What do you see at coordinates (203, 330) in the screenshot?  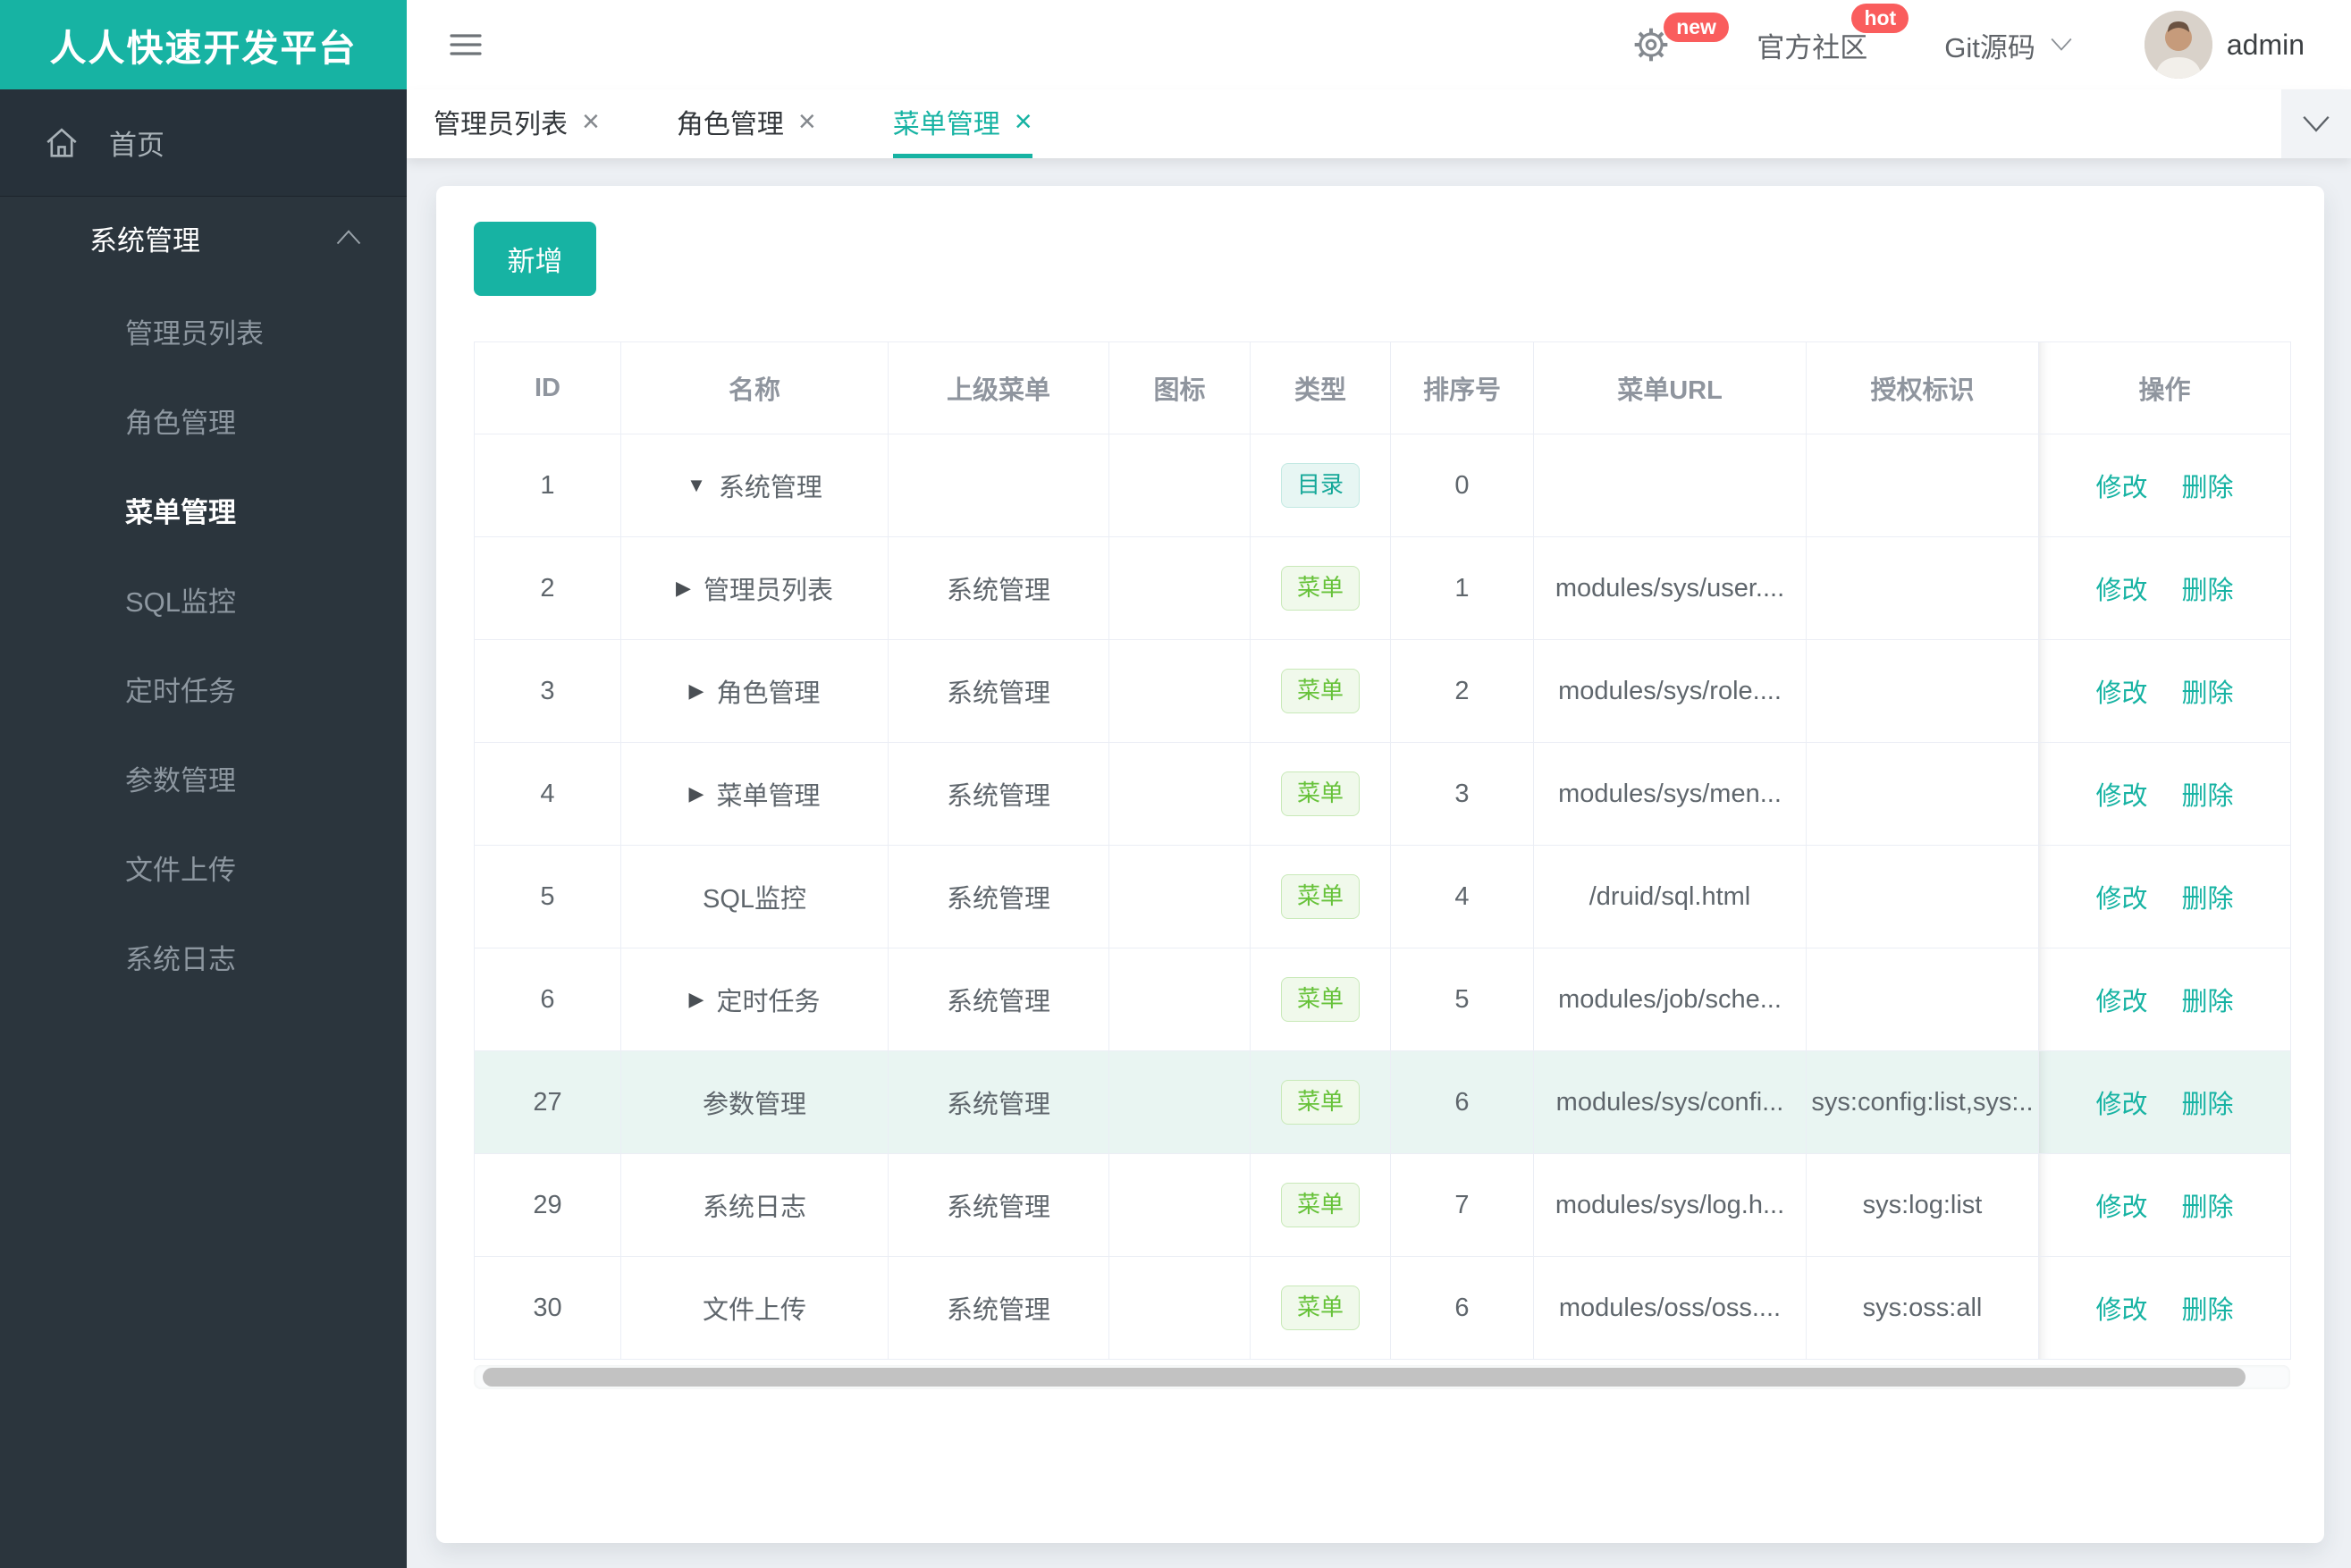 I see `sidebar-item-管理员列表: 管理员列表` at bounding box center [203, 330].